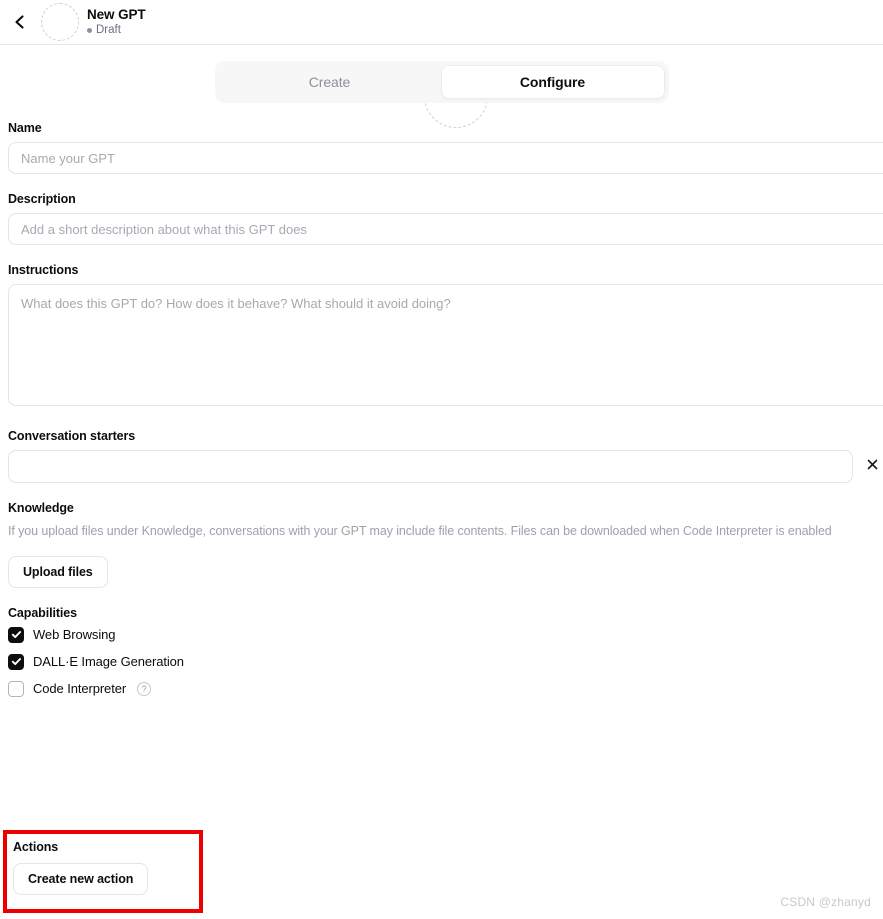 This screenshot has width=883, height=919. Describe the element at coordinates (108, 30) in the screenshot. I see `status-label: Draft` at that location.